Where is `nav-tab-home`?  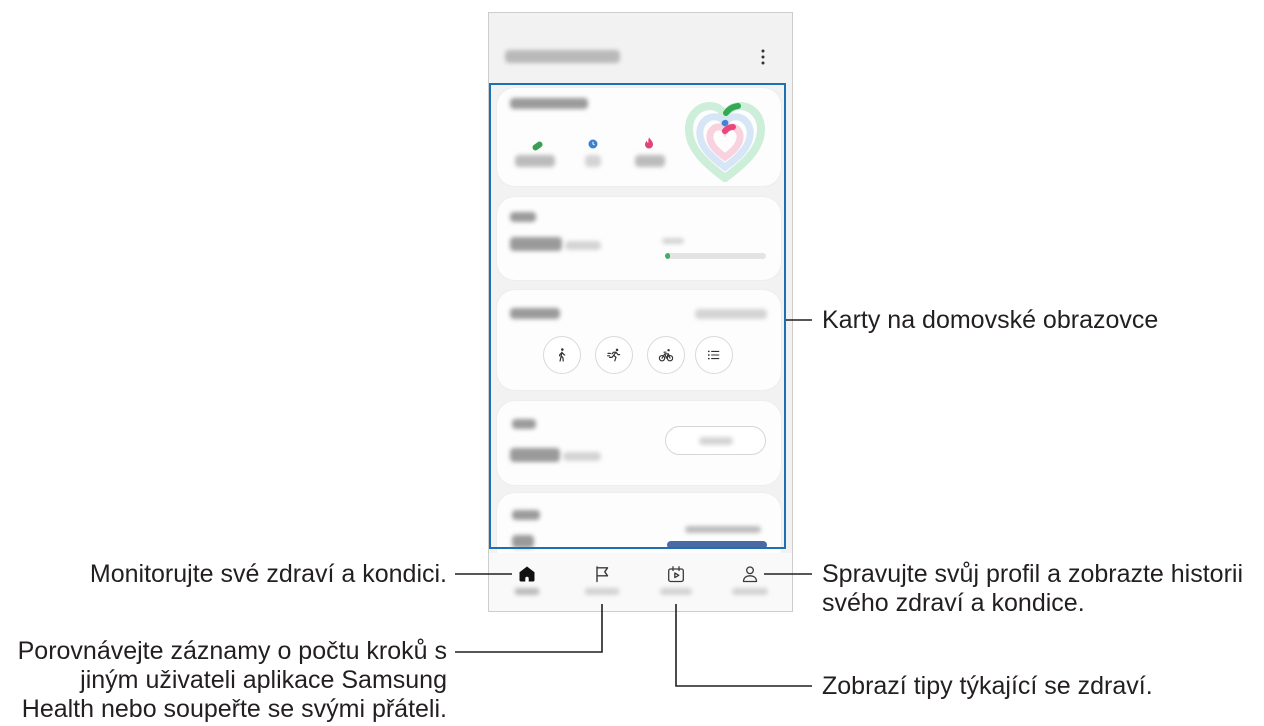
nav-tab-home is located at coordinates (527, 582).